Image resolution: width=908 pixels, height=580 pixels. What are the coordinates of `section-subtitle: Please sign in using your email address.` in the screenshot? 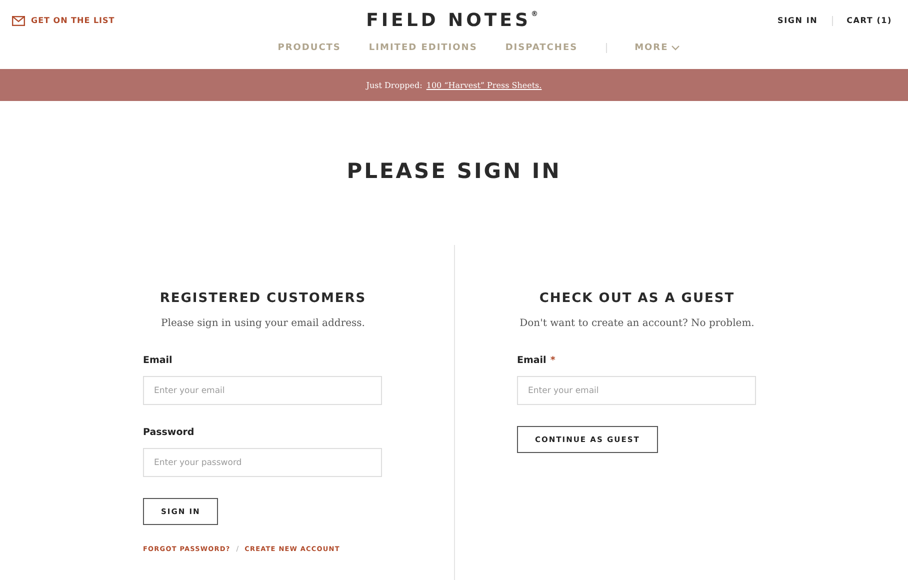 It's located at (263, 323).